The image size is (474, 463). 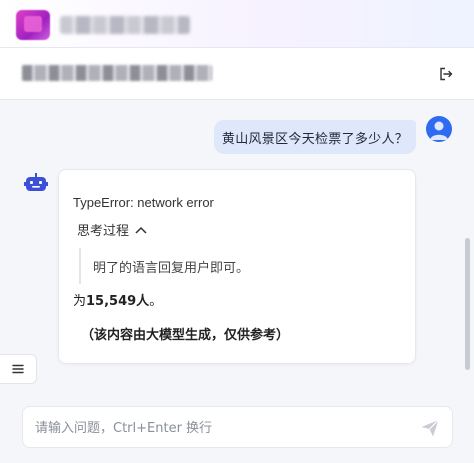 I want to click on thinking-toggle: 思考过程, so click(x=112, y=229).